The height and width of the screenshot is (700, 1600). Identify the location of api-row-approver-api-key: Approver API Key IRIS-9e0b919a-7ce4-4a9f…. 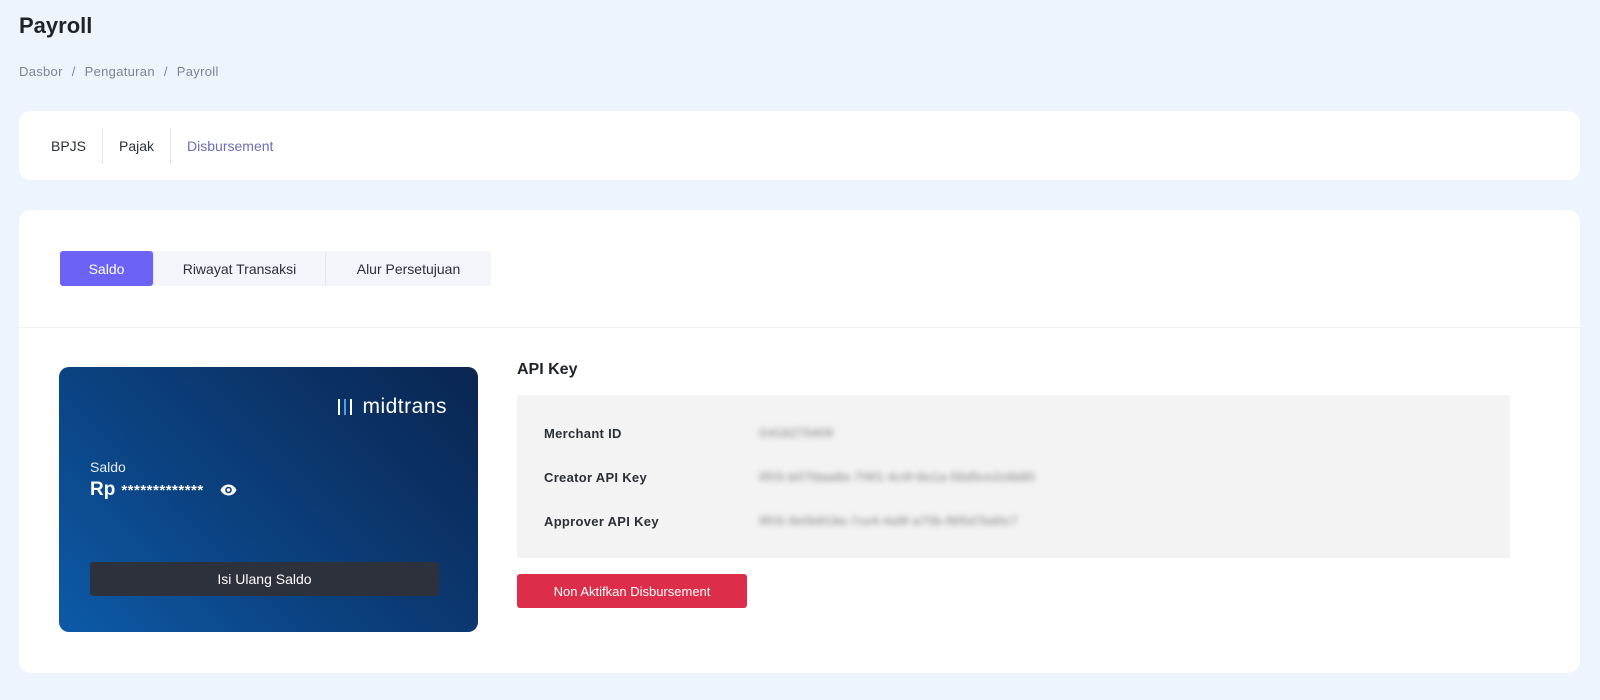
(781, 521).